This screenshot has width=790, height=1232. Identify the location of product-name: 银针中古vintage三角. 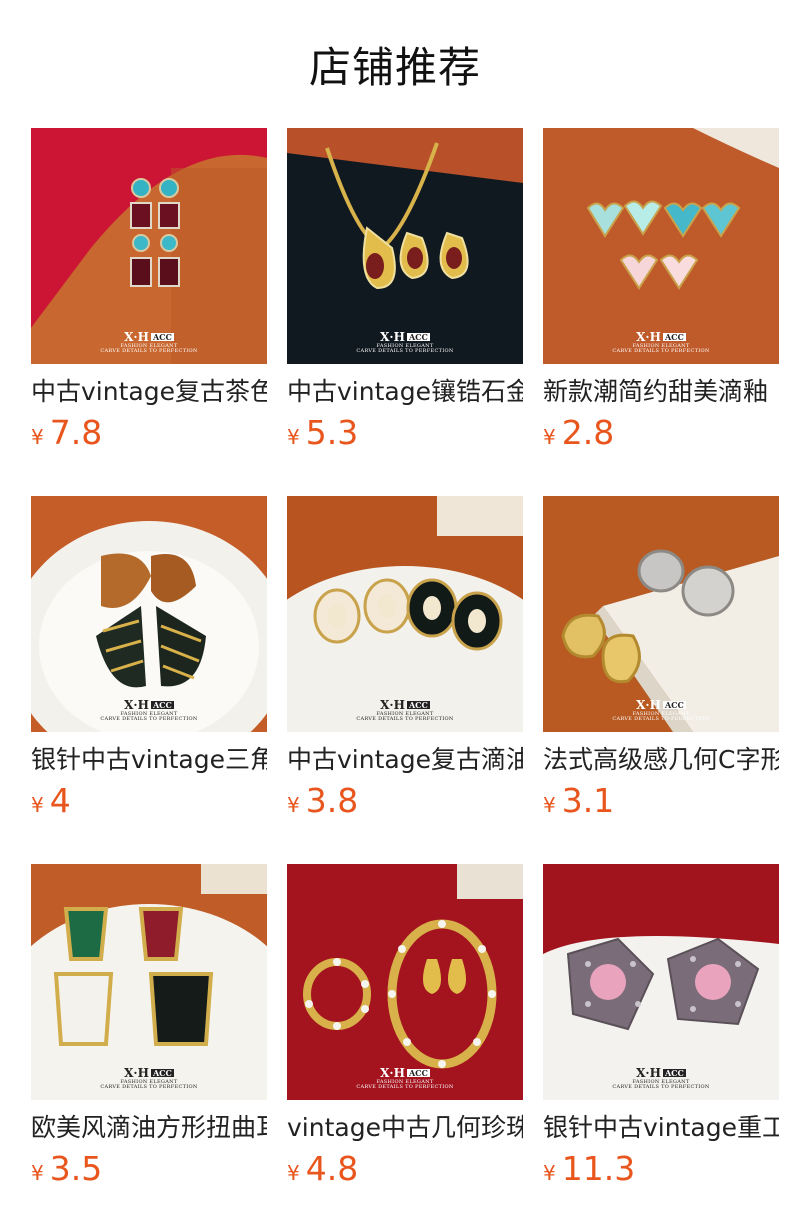
(149, 760).